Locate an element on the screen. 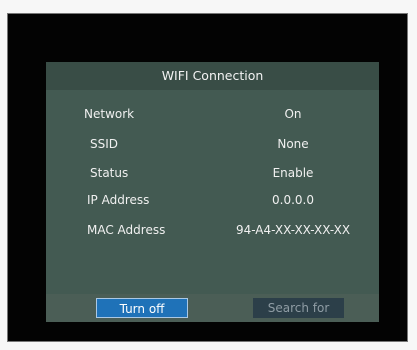 Image resolution: width=417 pixels, height=350 pixels. mac-address-label: MAC Address is located at coordinates (126, 230).